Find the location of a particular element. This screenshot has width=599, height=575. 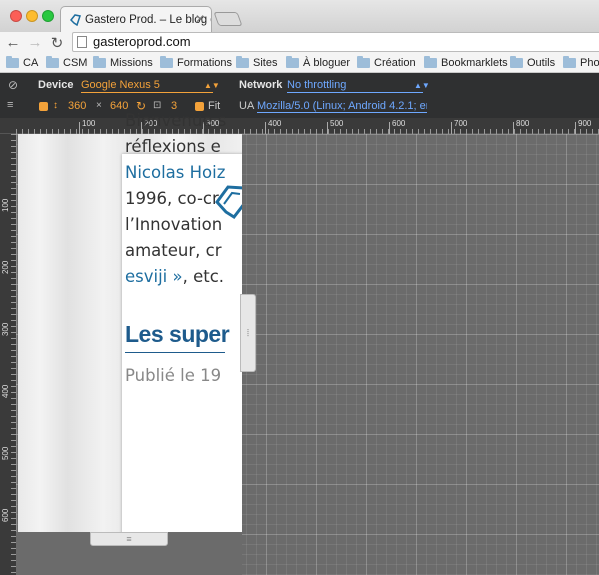

forward-arrow-icon: → is located at coordinates (35, 42).